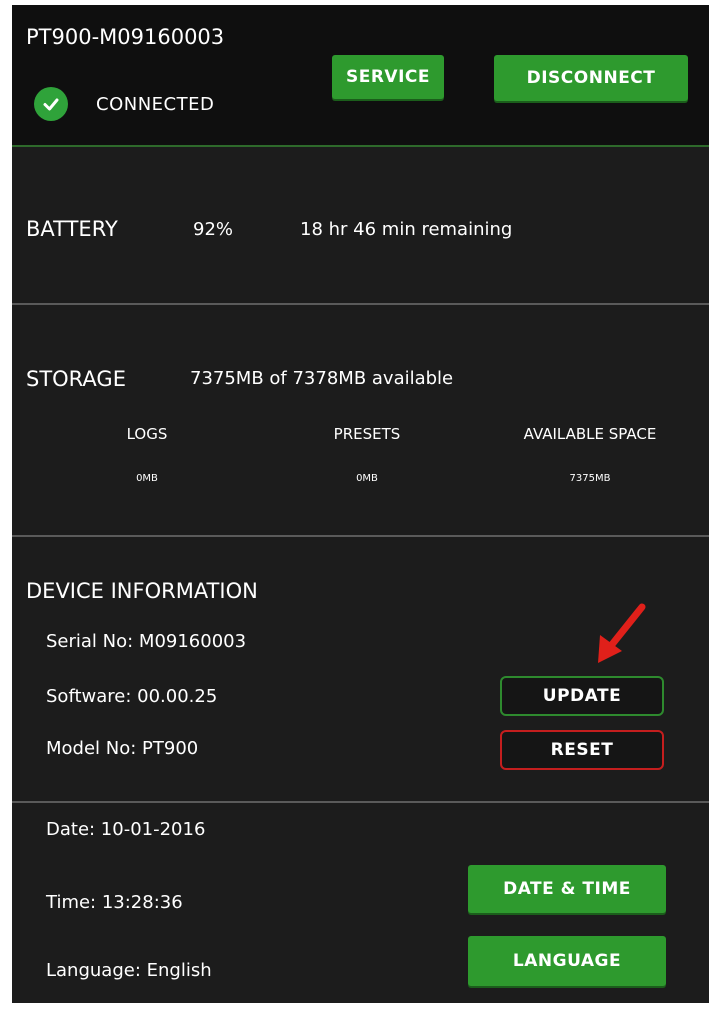 The image size is (714, 1009). Describe the element at coordinates (126, 829) in the screenshot. I see `date-value: Date: 10-01-2016` at that location.